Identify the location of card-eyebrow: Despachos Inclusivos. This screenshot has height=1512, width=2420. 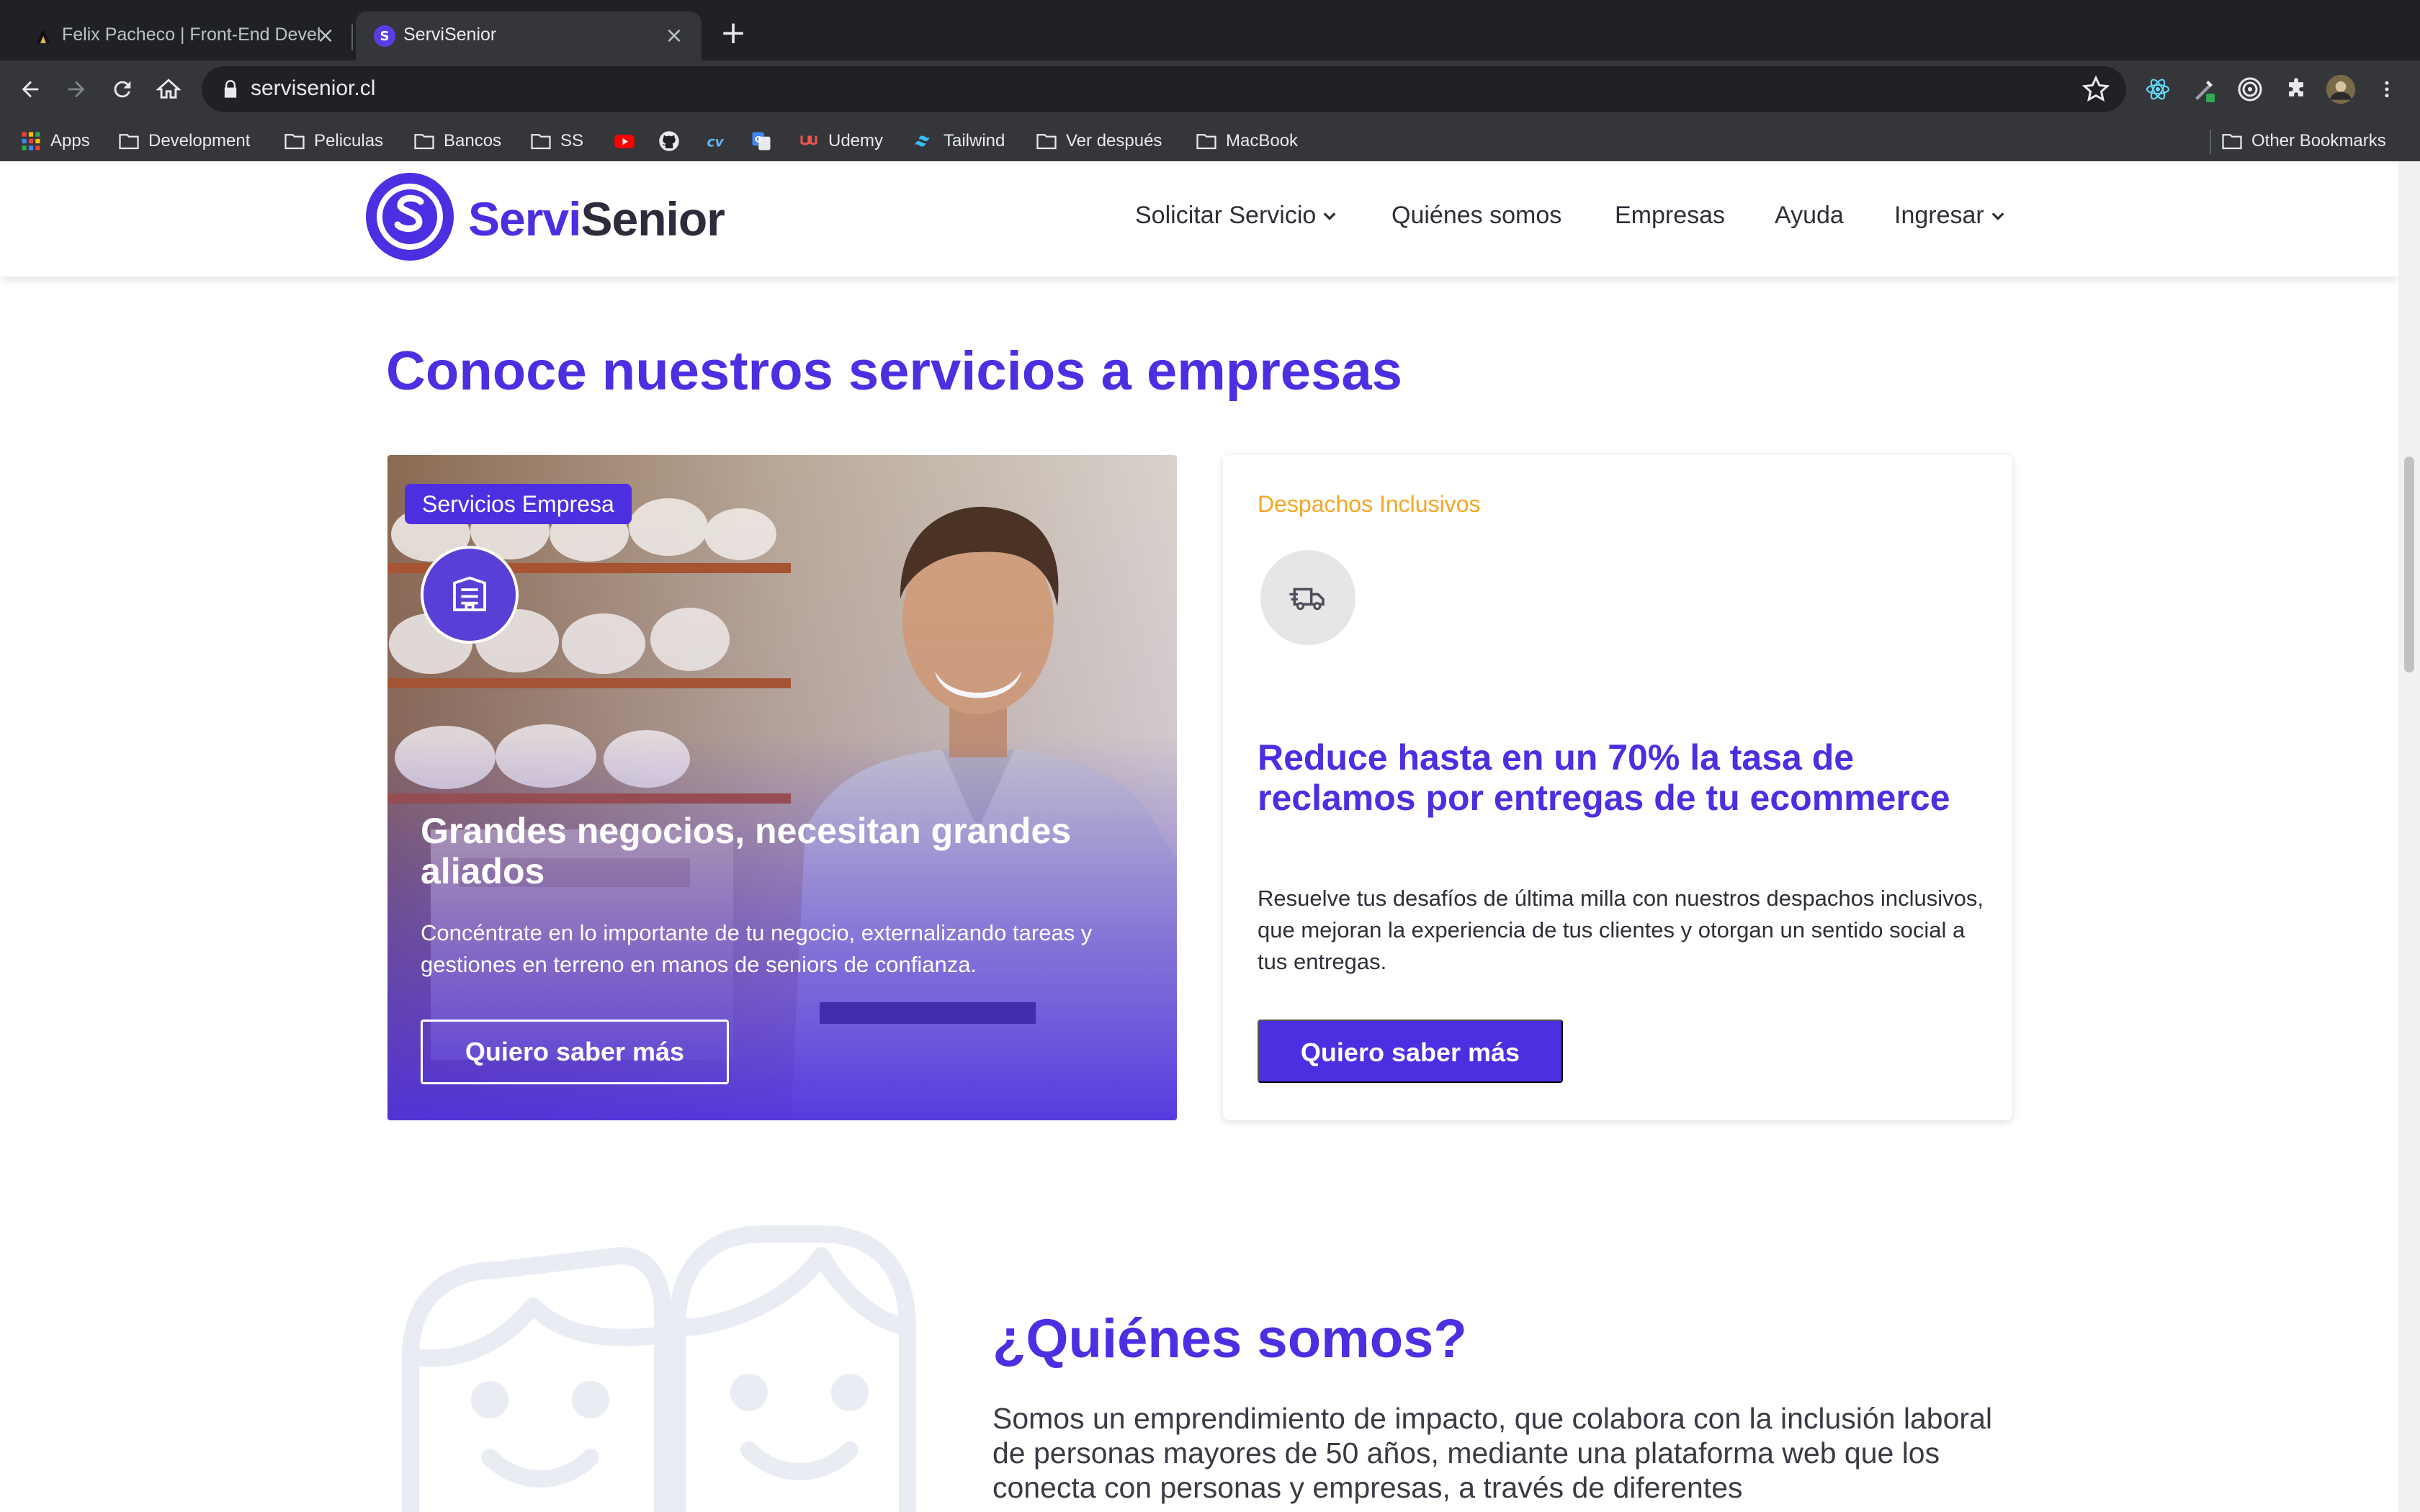
(1369, 504).